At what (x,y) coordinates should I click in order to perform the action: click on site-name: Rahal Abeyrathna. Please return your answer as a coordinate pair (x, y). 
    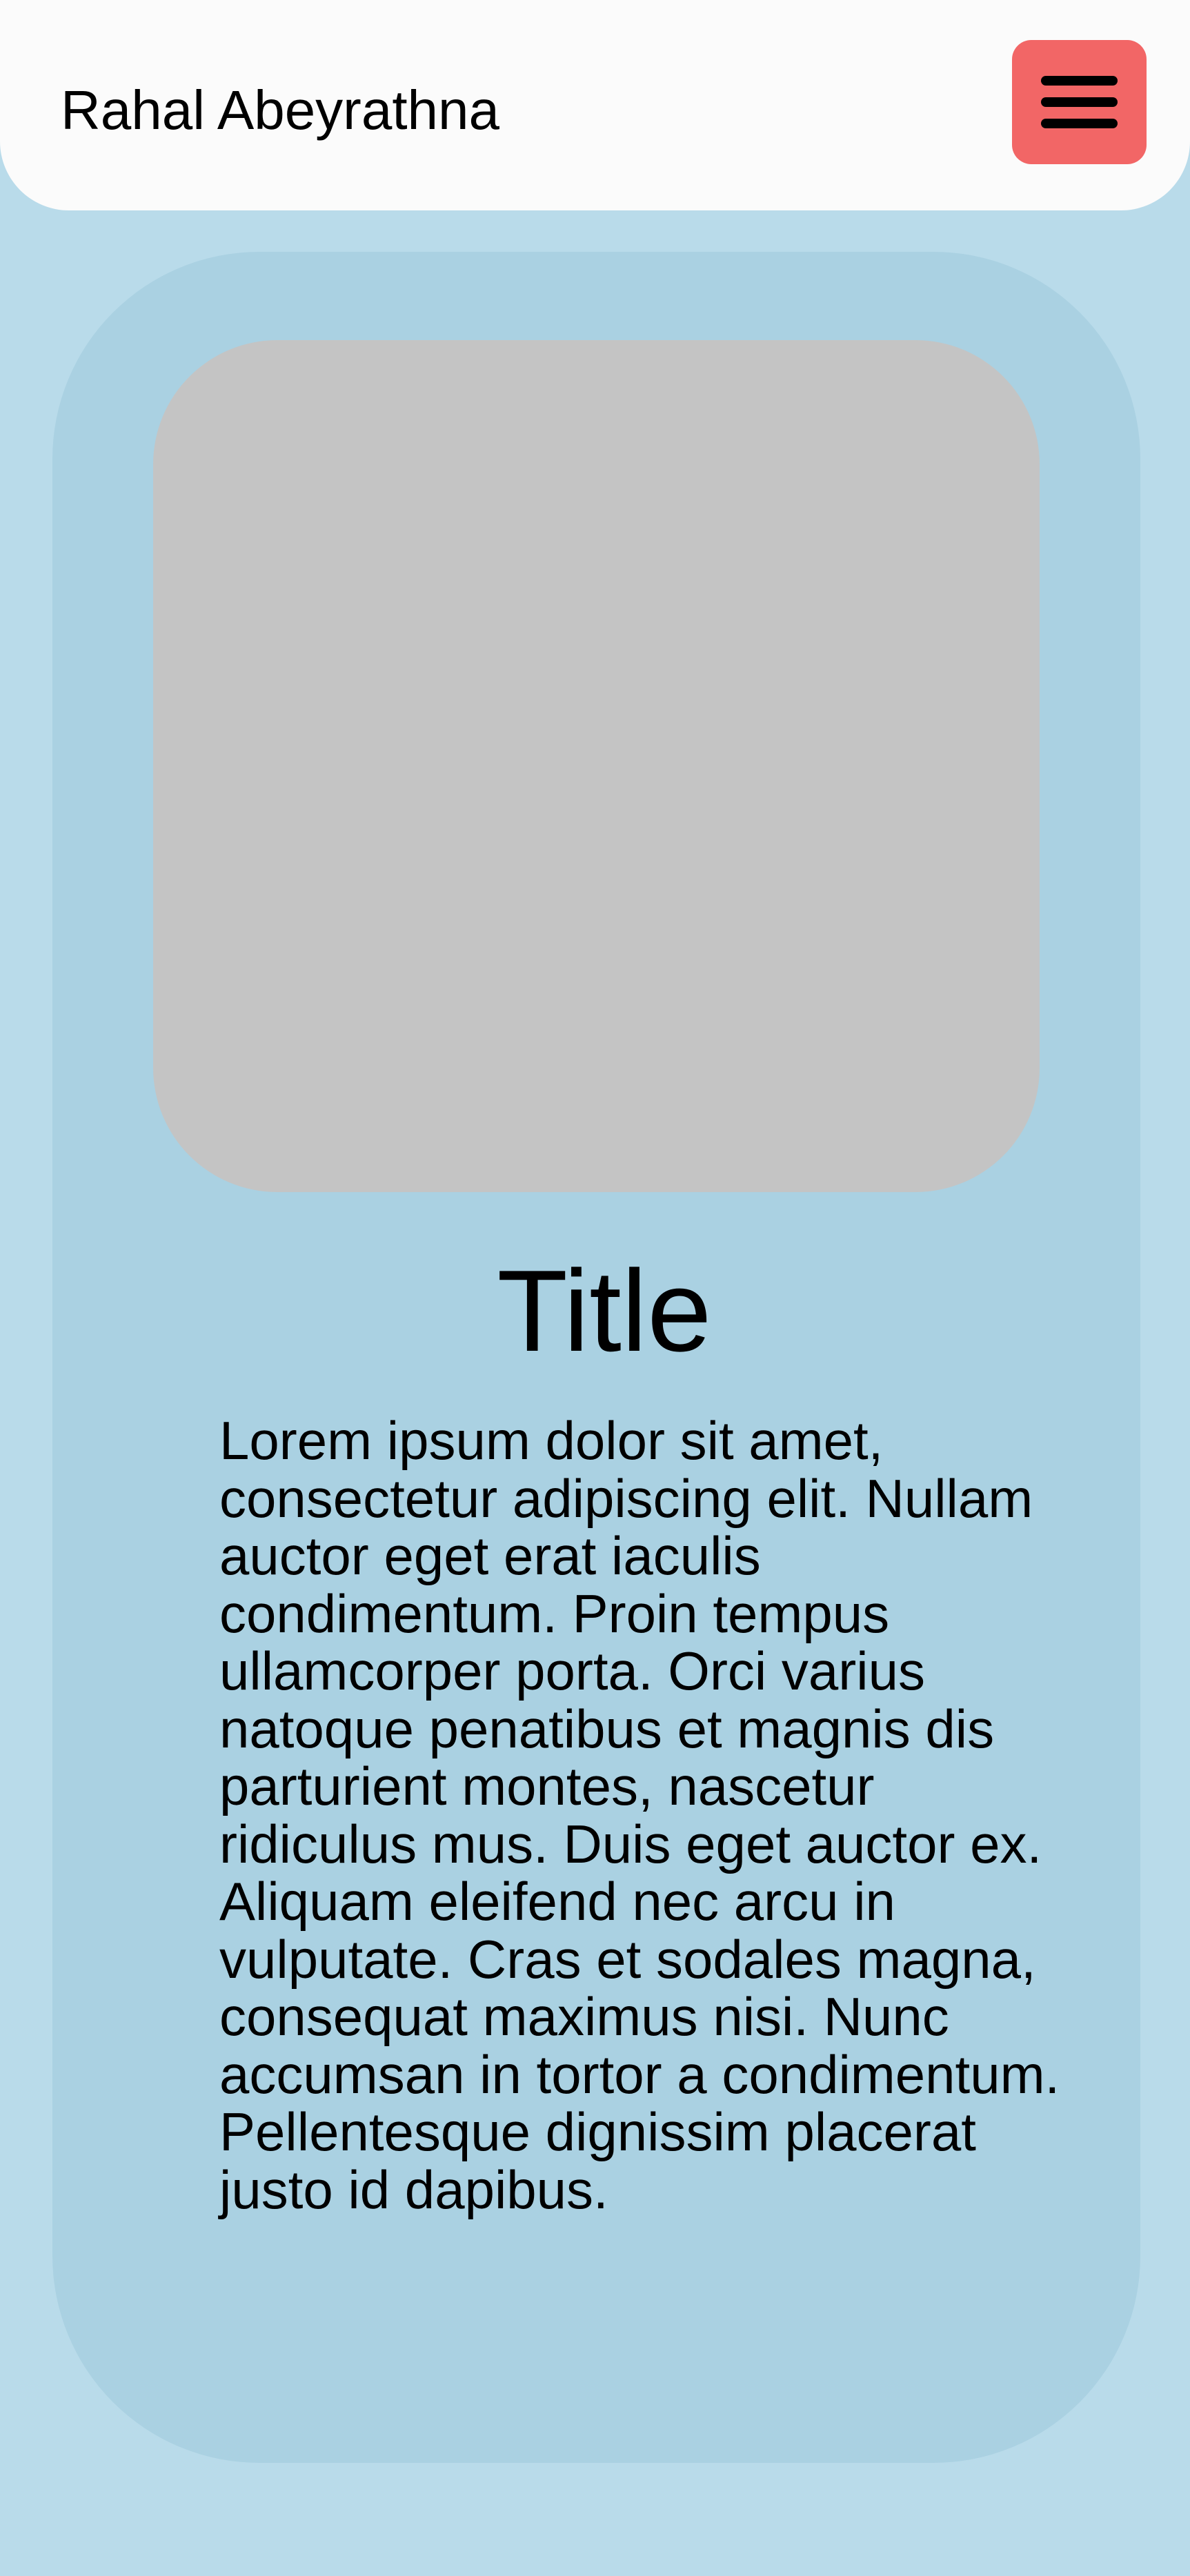
    Looking at the image, I should click on (280, 110).